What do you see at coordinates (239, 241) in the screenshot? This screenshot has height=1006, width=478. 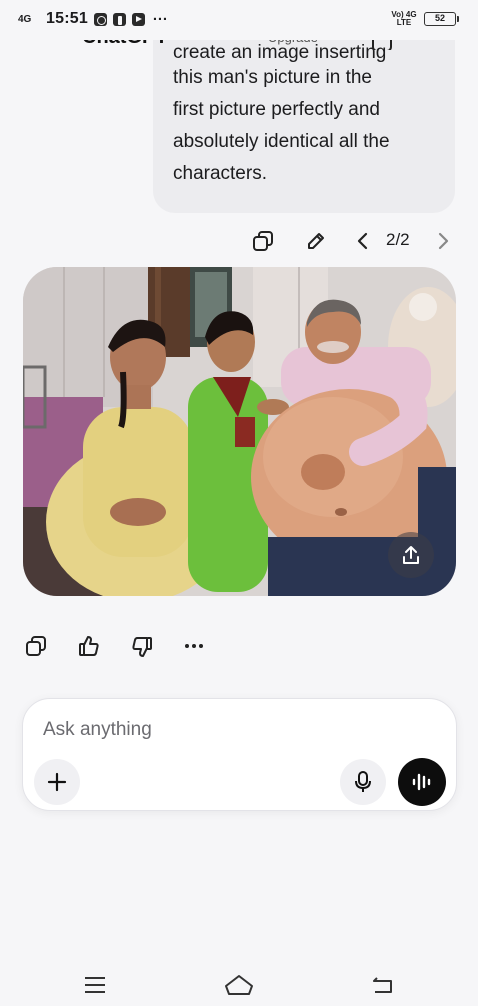 I see `message-actions: 2/2` at bounding box center [239, 241].